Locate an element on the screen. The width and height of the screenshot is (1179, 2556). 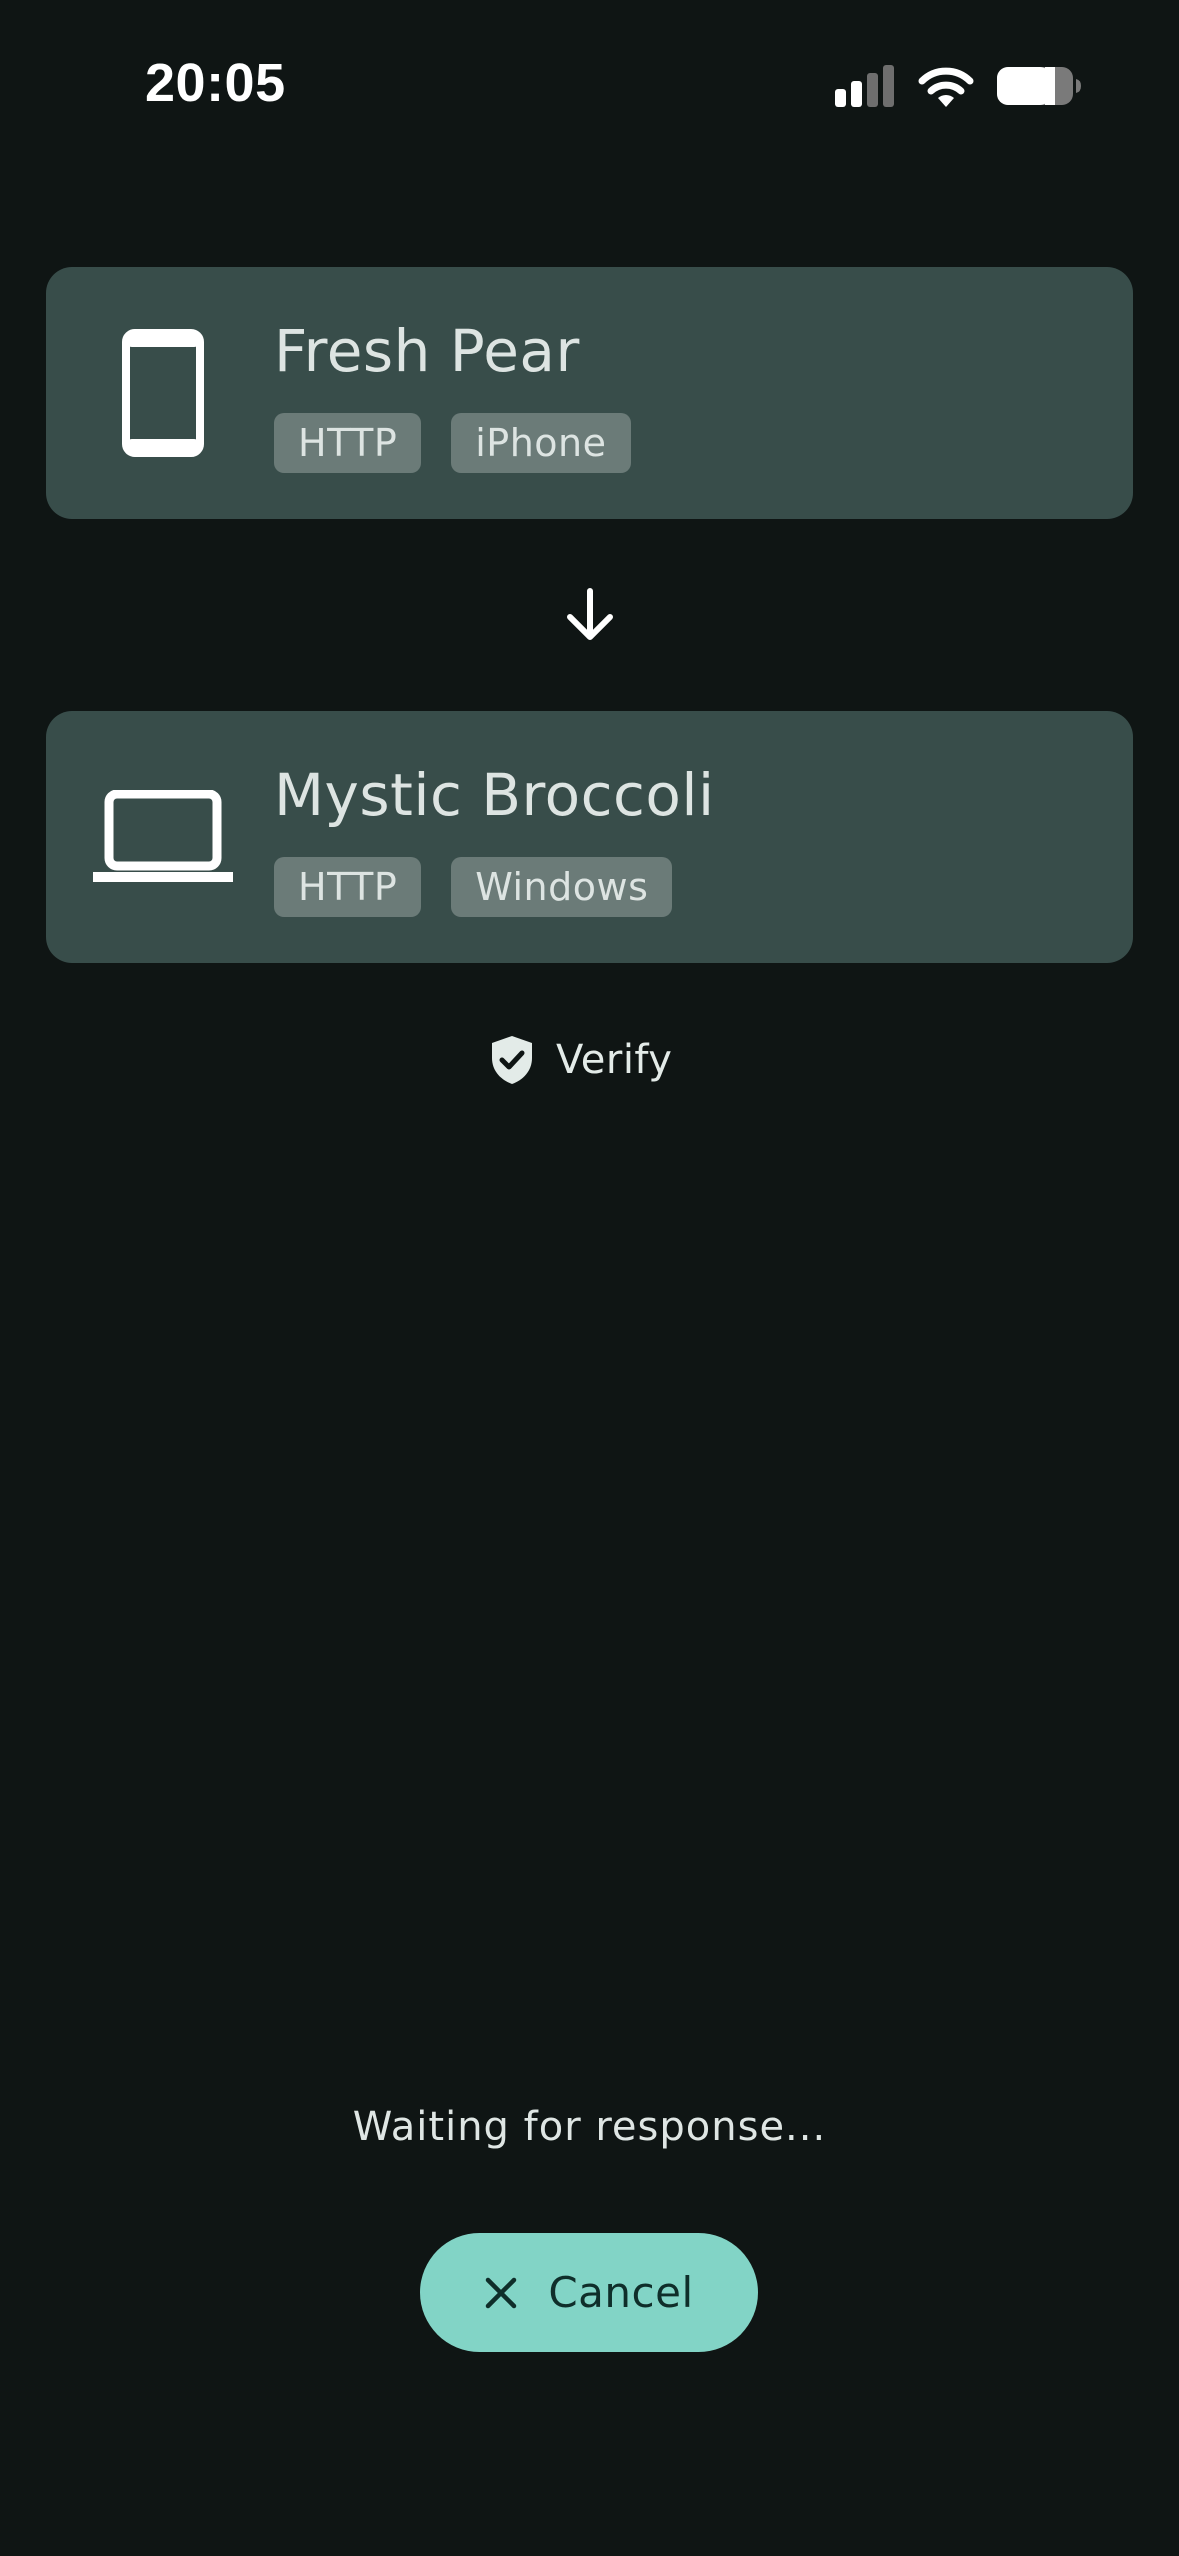
cellular-signal-icon is located at coordinates (864, 86).